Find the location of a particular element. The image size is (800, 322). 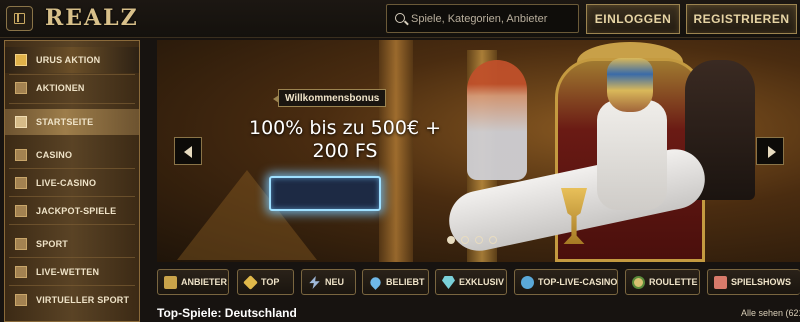

section-title: Top-Spiele: Deutschland is located at coordinates (227, 313).